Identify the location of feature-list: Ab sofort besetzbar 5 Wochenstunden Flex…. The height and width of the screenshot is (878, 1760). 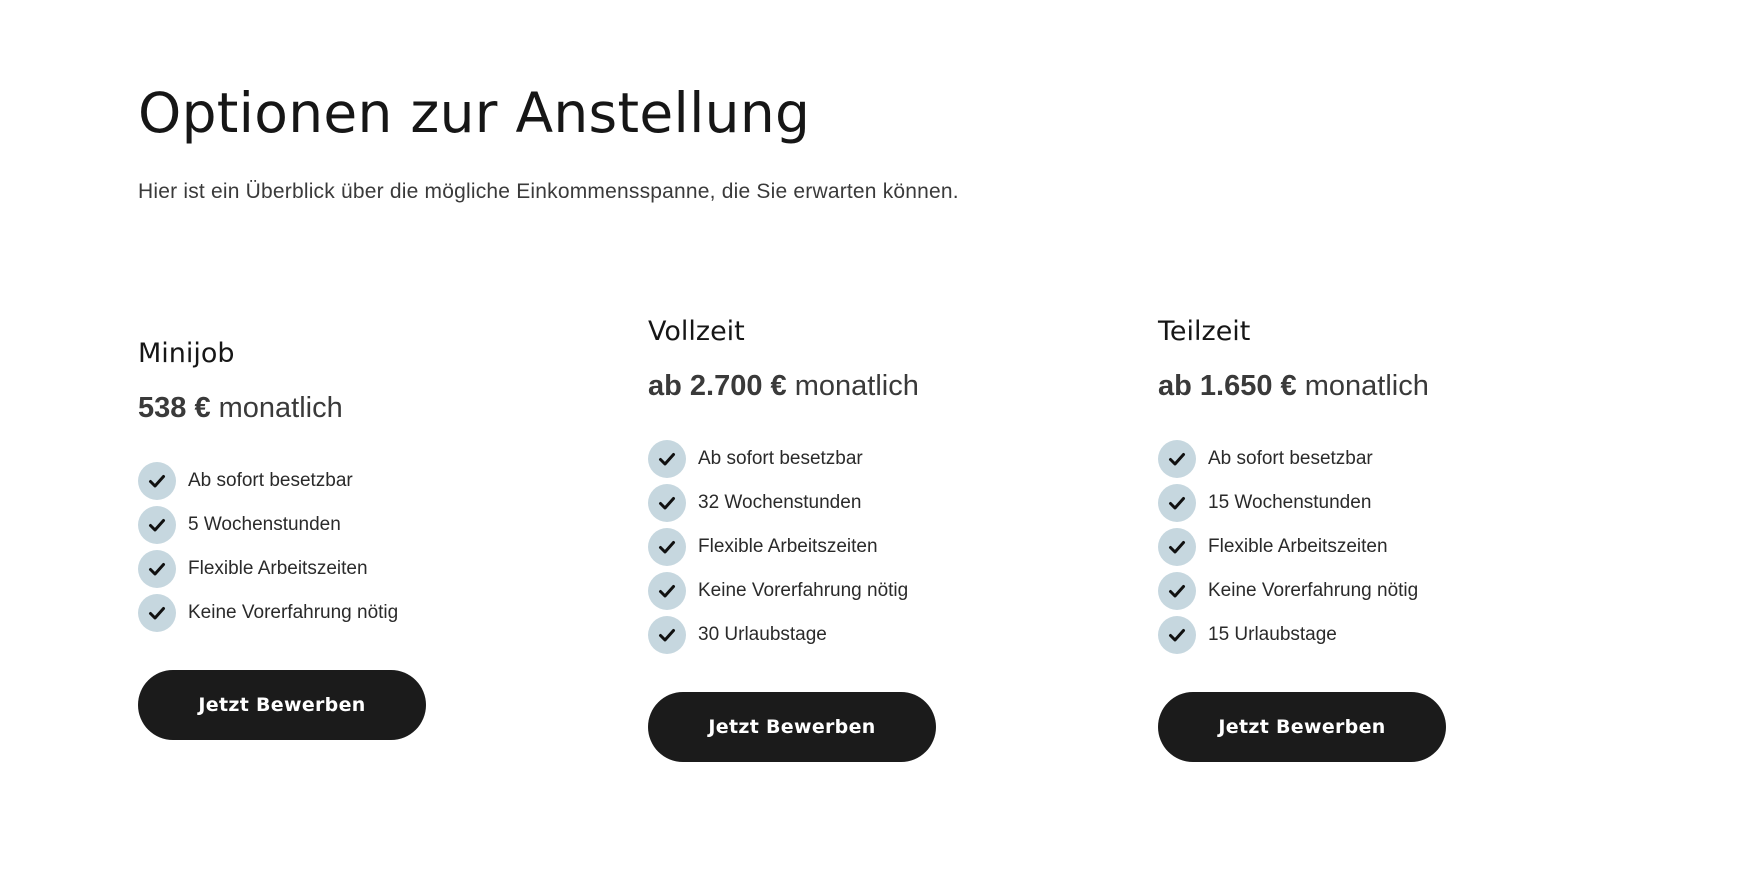
(348, 547).